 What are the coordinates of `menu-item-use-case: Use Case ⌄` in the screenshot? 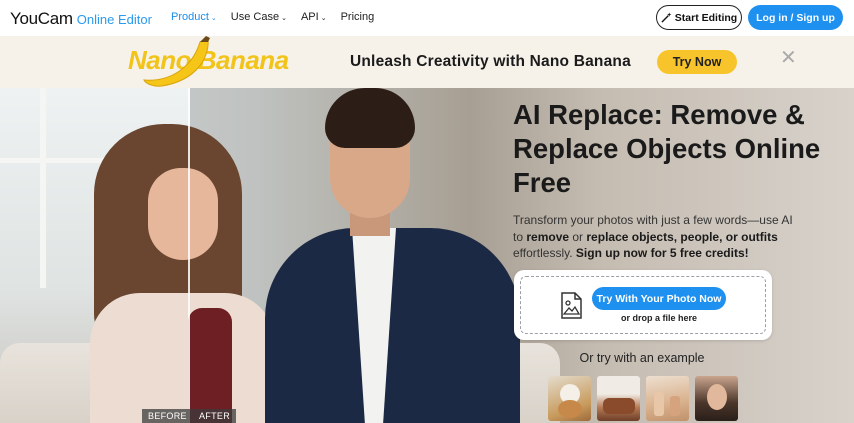 It's located at (259, 17).